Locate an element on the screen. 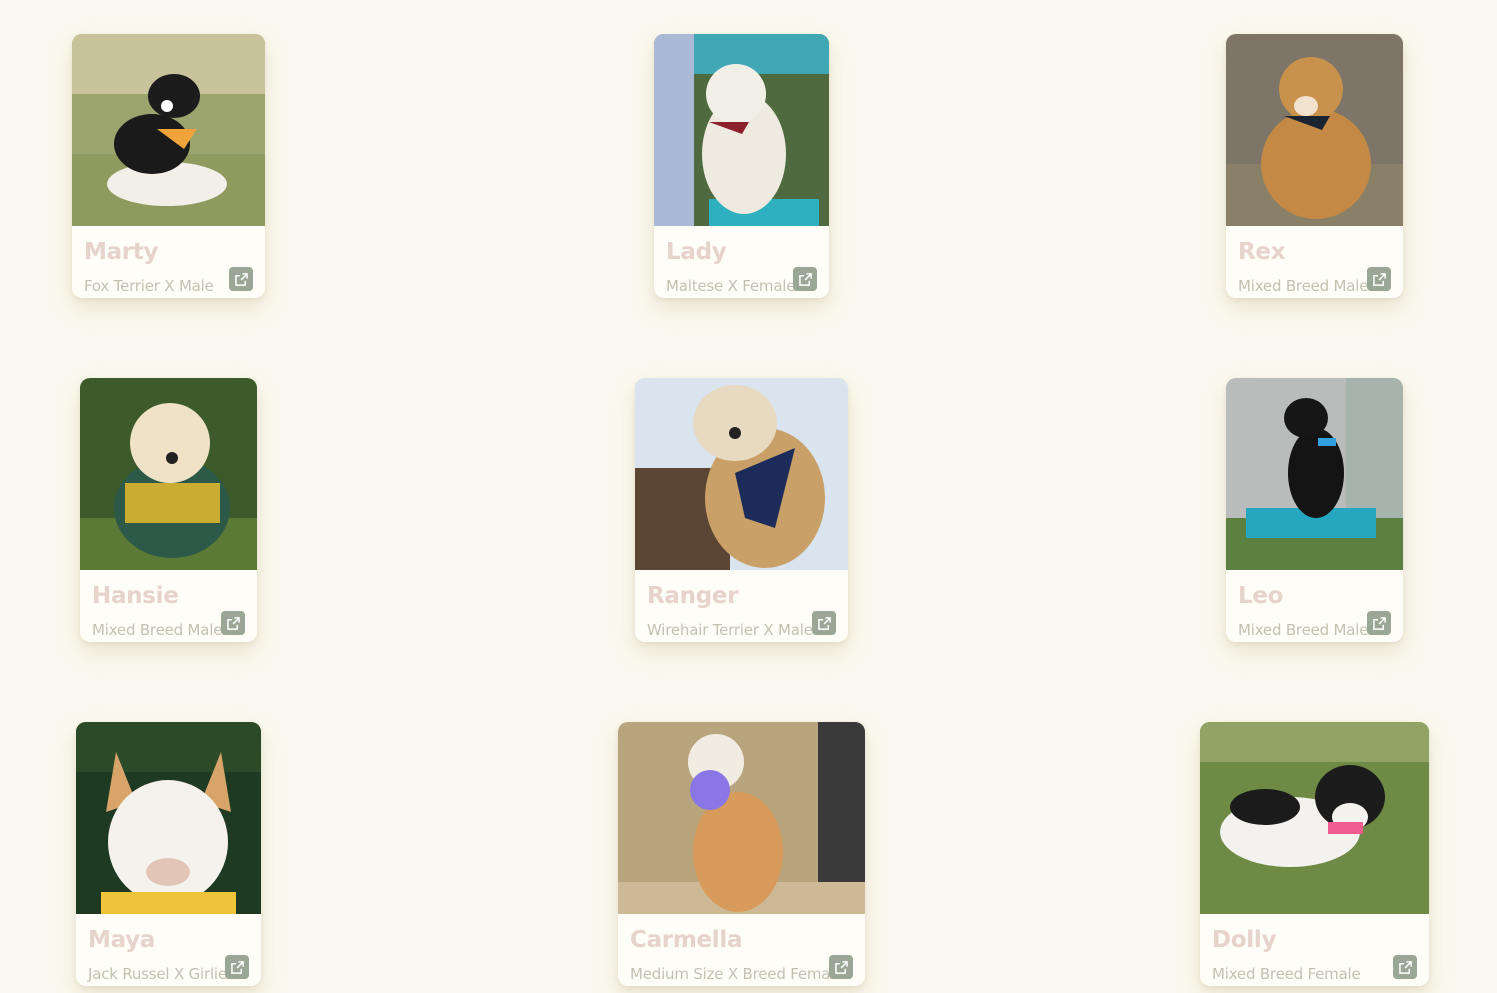  dog-card-rex: Rex Mixed Breed Male is located at coordinates (1314, 166).